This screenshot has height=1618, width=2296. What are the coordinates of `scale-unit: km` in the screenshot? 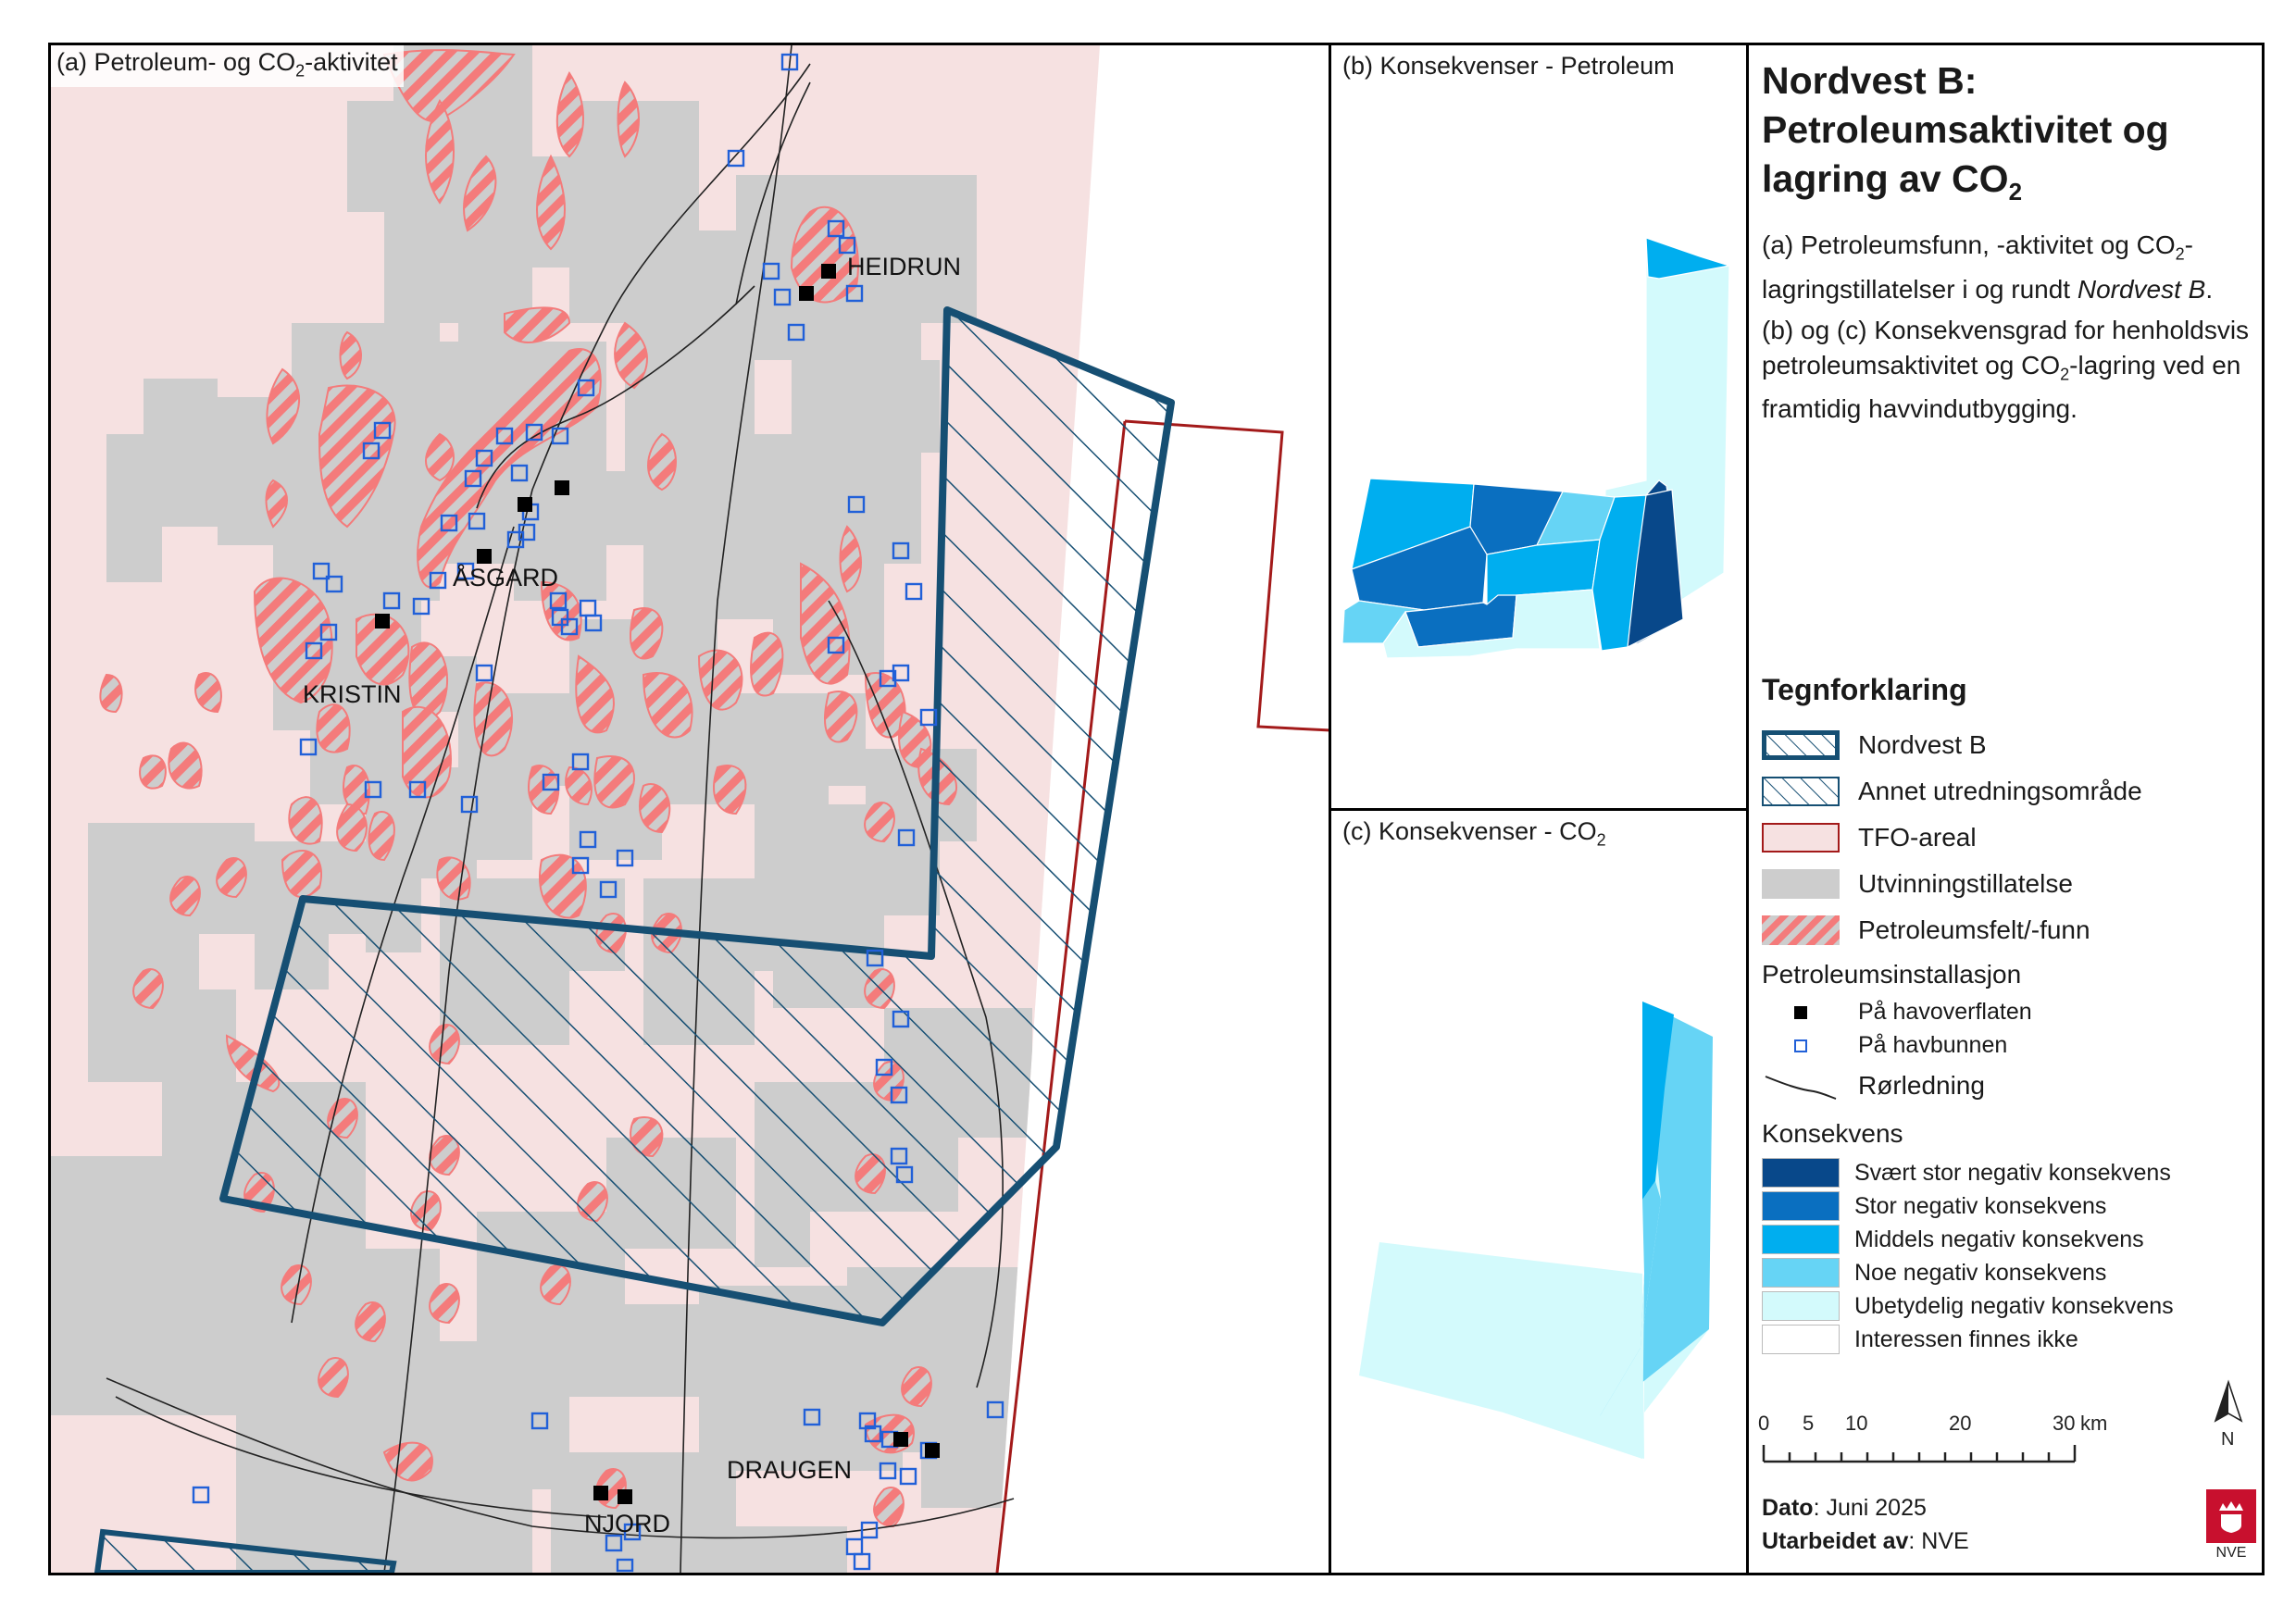 It's located at (2093, 1423).